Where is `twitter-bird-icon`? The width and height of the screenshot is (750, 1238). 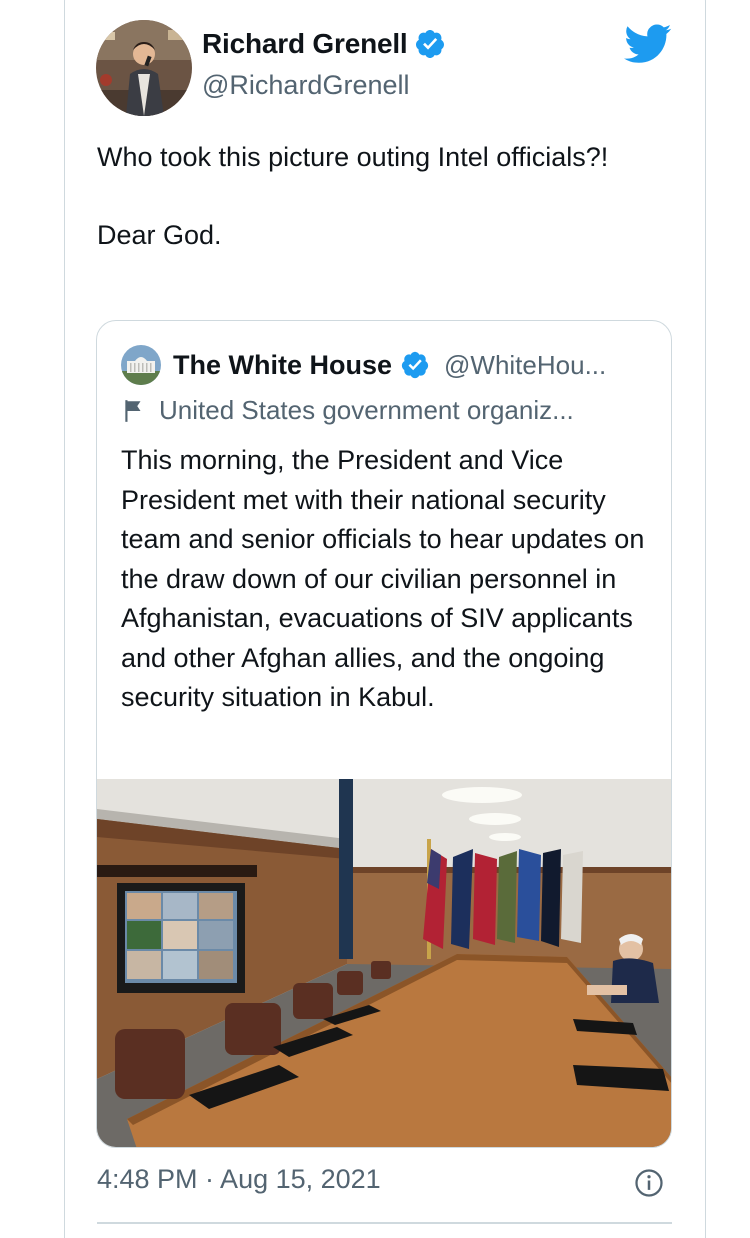 twitter-bird-icon is located at coordinates (648, 43).